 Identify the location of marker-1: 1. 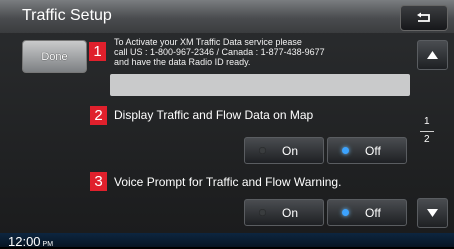
(97, 51).